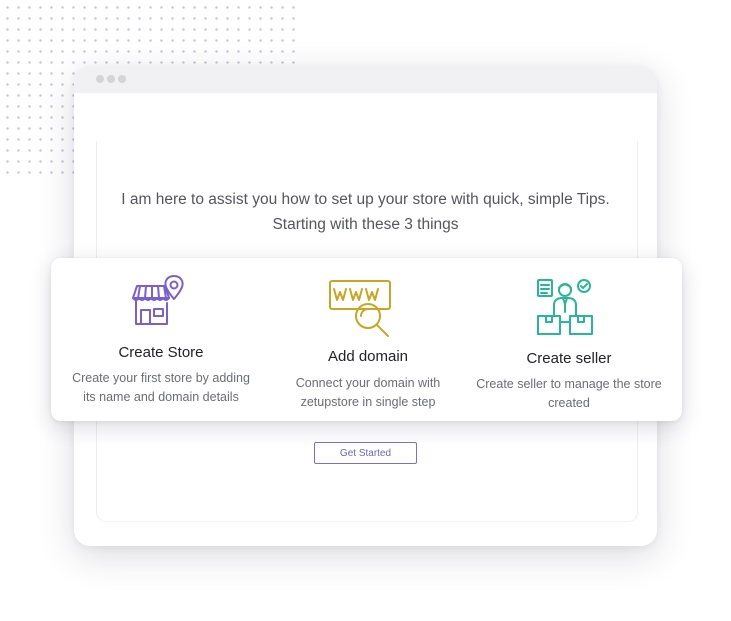 The height and width of the screenshot is (621, 731). Describe the element at coordinates (368, 383) in the screenshot. I see `card-description-line: Connect your domain with` at that location.